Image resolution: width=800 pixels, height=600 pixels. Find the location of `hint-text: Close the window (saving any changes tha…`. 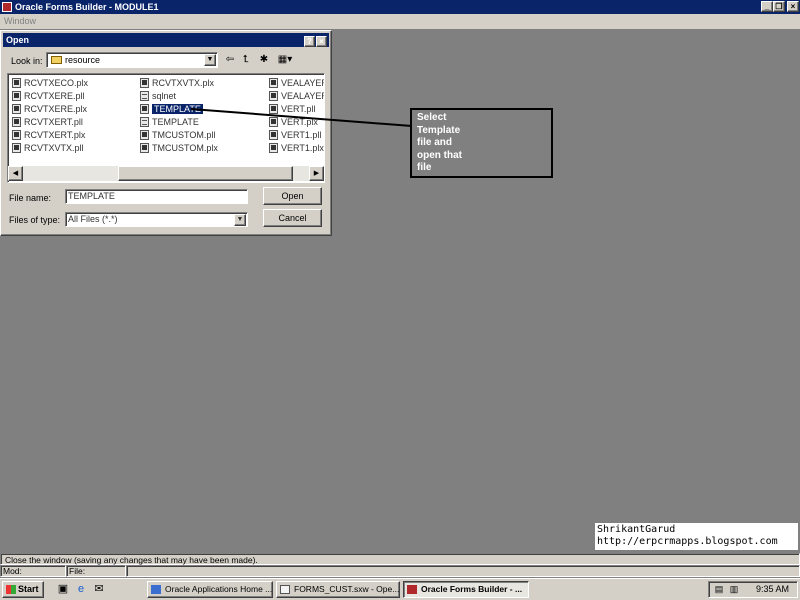

hint-text: Close the window (saving any changes tha… is located at coordinates (131, 560).